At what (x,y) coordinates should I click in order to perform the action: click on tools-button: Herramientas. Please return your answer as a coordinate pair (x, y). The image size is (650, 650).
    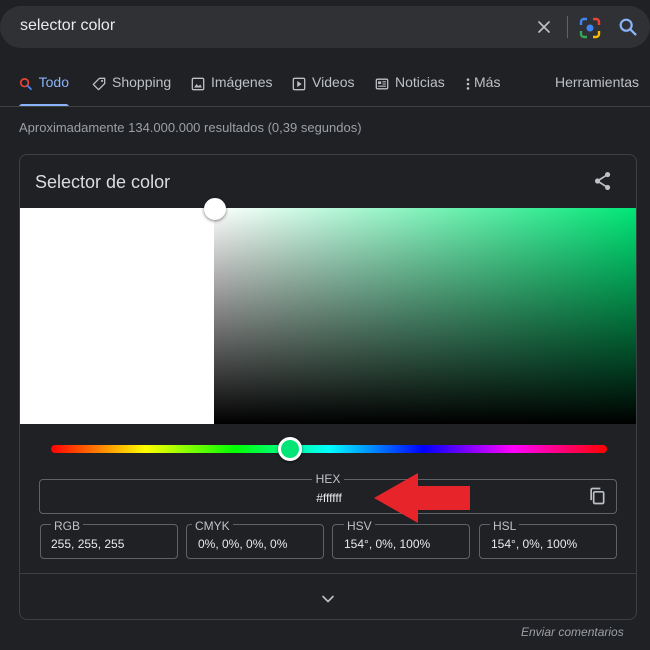
    Looking at the image, I should click on (597, 90).